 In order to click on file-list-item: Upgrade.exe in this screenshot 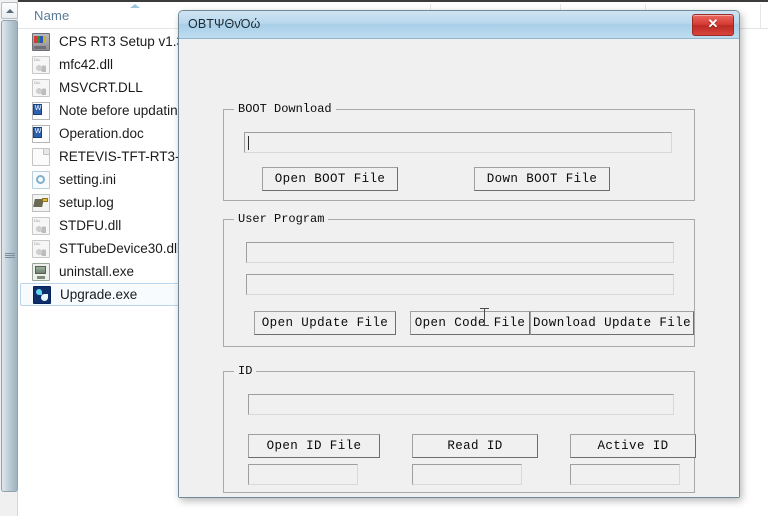, I will do `click(104, 294)`.